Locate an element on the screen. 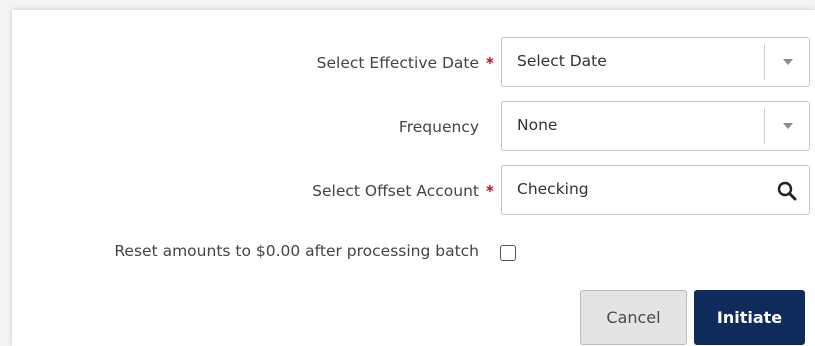 This screenshot has width=815, height=346. frequency-label: Frequency is located at coordinates (438, 127).